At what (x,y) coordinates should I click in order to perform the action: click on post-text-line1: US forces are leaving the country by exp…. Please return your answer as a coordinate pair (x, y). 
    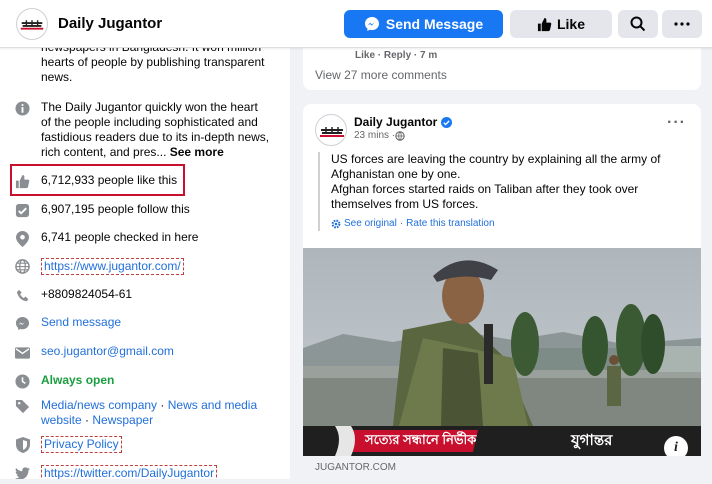
    Looking at the image, I should click on (496, 166).